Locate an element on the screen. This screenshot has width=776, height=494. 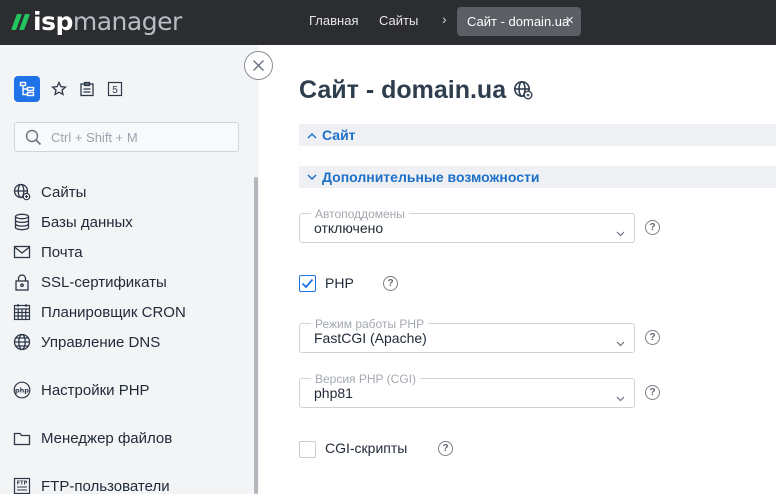
page-title-text: Сайт - domain.ua is located at coordinates (403, 90).